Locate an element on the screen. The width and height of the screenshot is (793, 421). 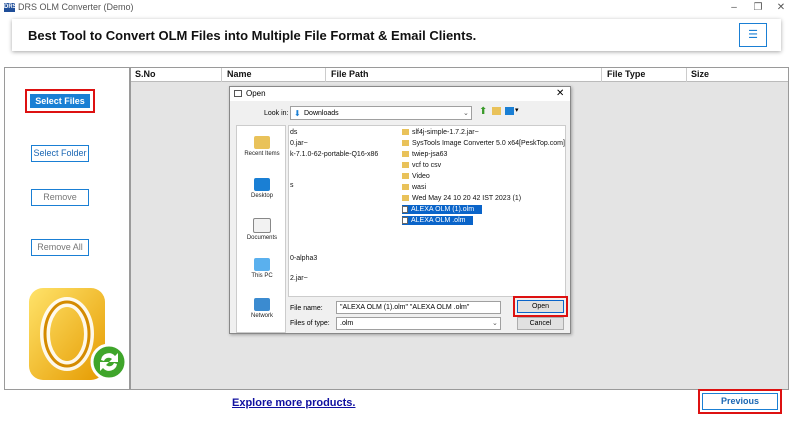
column-file-type: File Type is located at coordinates (626, 74).